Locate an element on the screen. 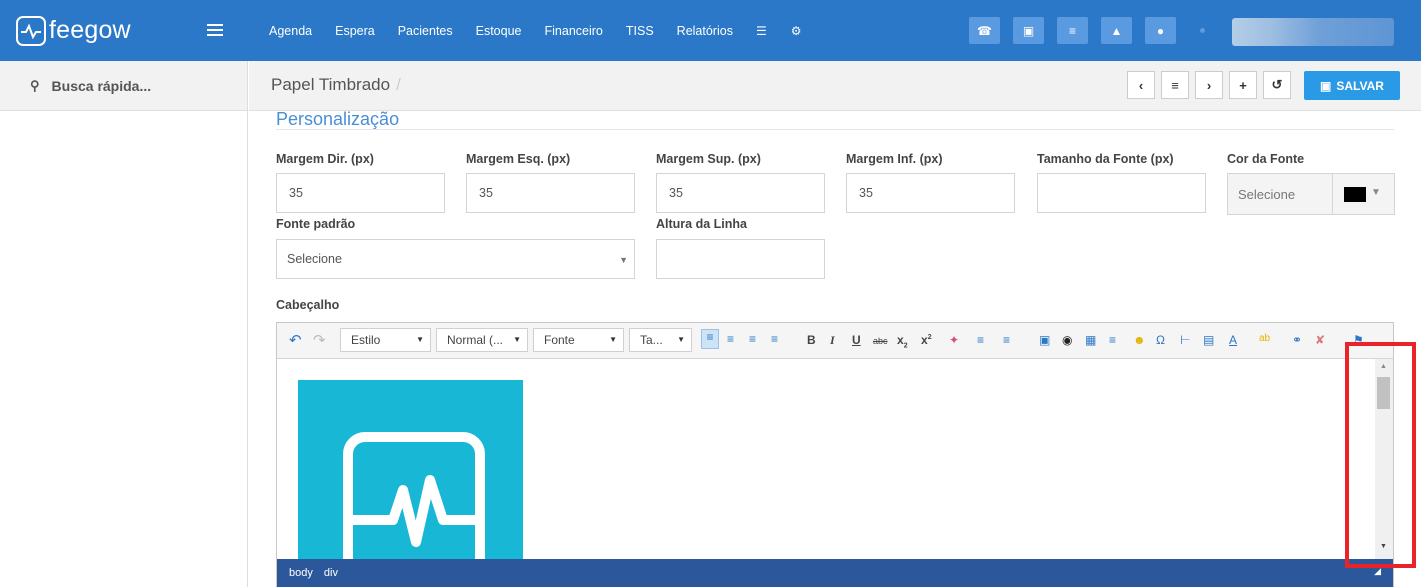  superscript-icon: x2 is located at coordinates (926, 340).